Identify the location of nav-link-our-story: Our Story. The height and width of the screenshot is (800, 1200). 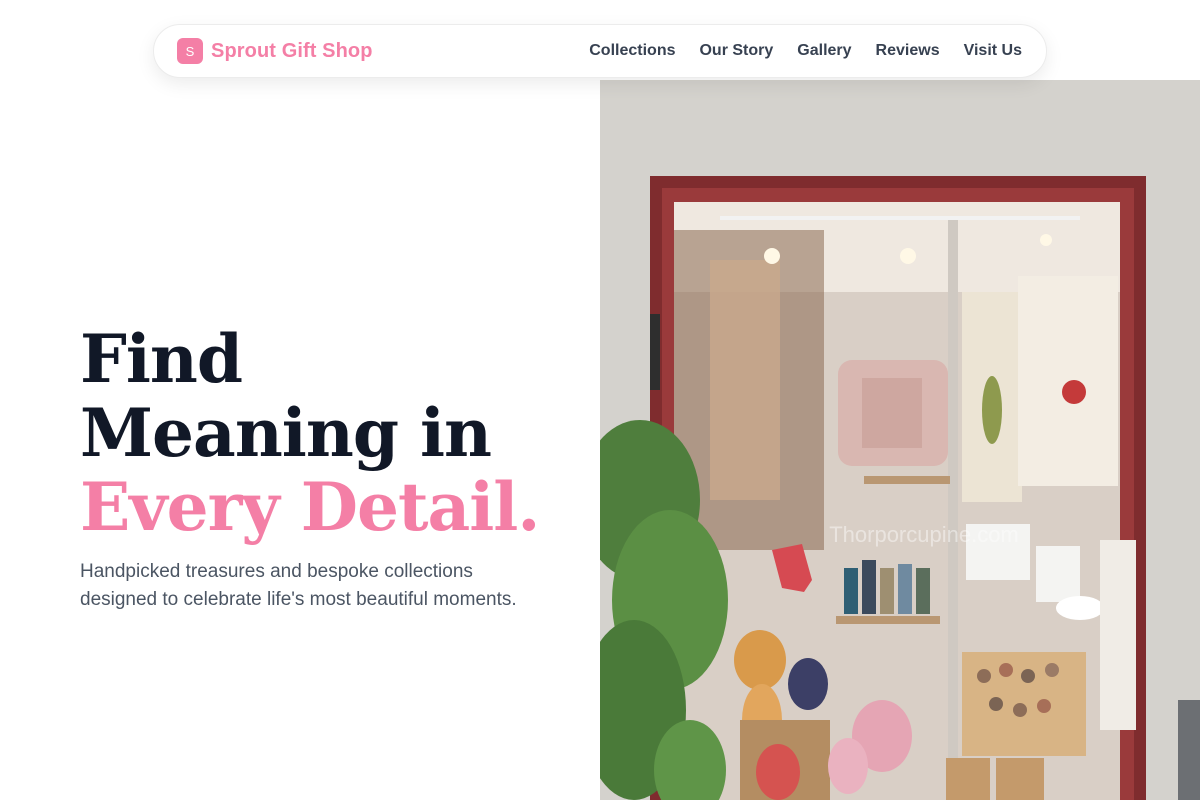
(736, 51).